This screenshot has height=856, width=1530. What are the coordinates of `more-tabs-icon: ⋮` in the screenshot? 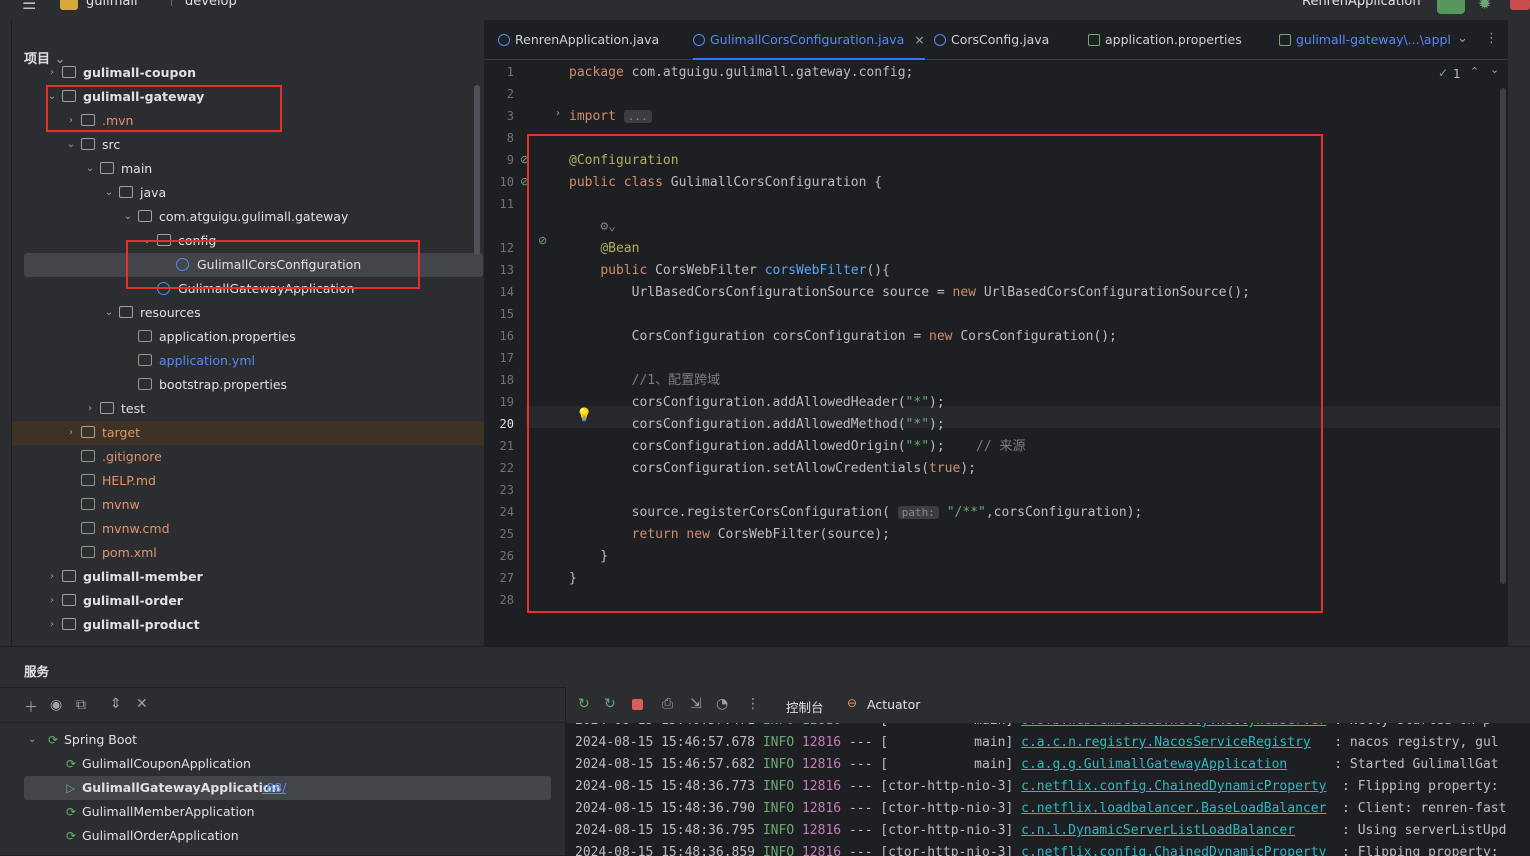 It's located at (1491, 38).